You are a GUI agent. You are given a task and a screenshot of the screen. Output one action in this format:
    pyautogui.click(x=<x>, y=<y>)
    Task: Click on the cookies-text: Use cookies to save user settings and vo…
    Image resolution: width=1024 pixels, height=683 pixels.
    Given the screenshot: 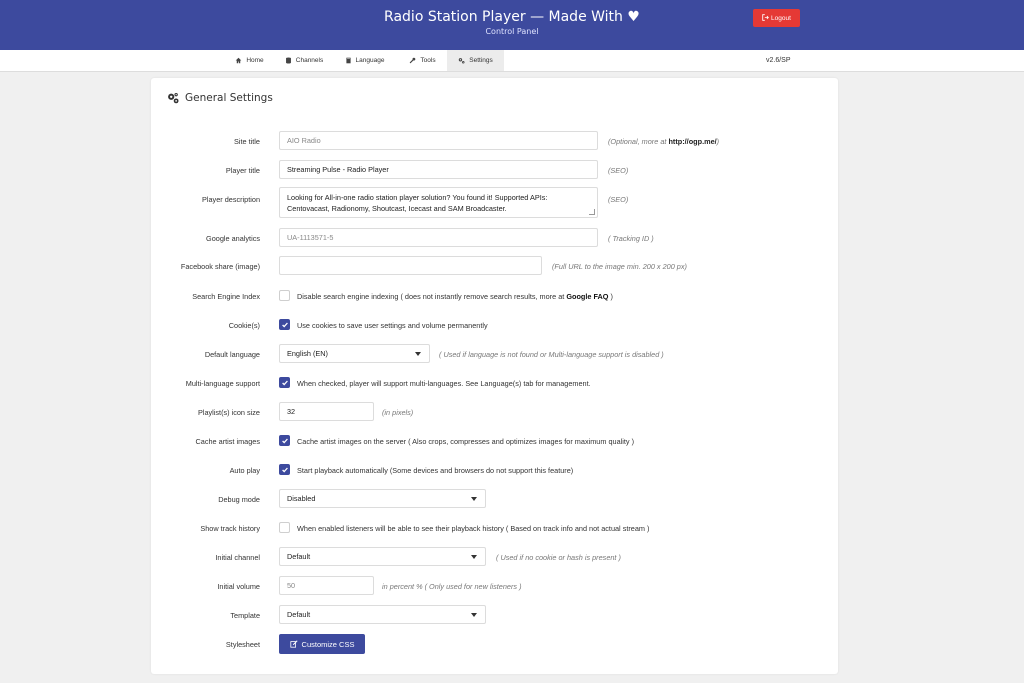 What is the action you would take?
    pyautogui.click(x=392, y=325)
    